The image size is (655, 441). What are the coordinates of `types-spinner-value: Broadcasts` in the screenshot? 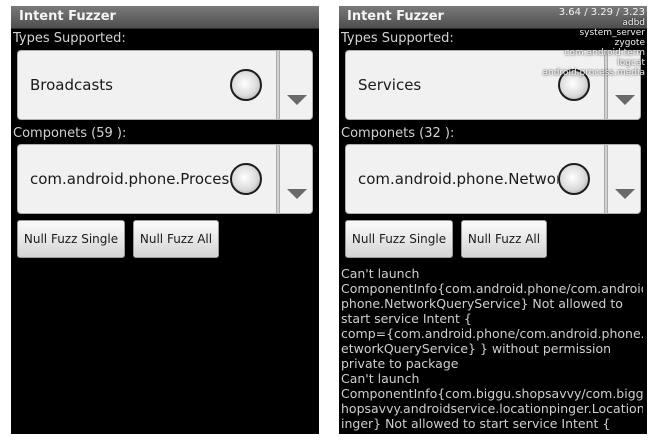 It's located at (71, 85).